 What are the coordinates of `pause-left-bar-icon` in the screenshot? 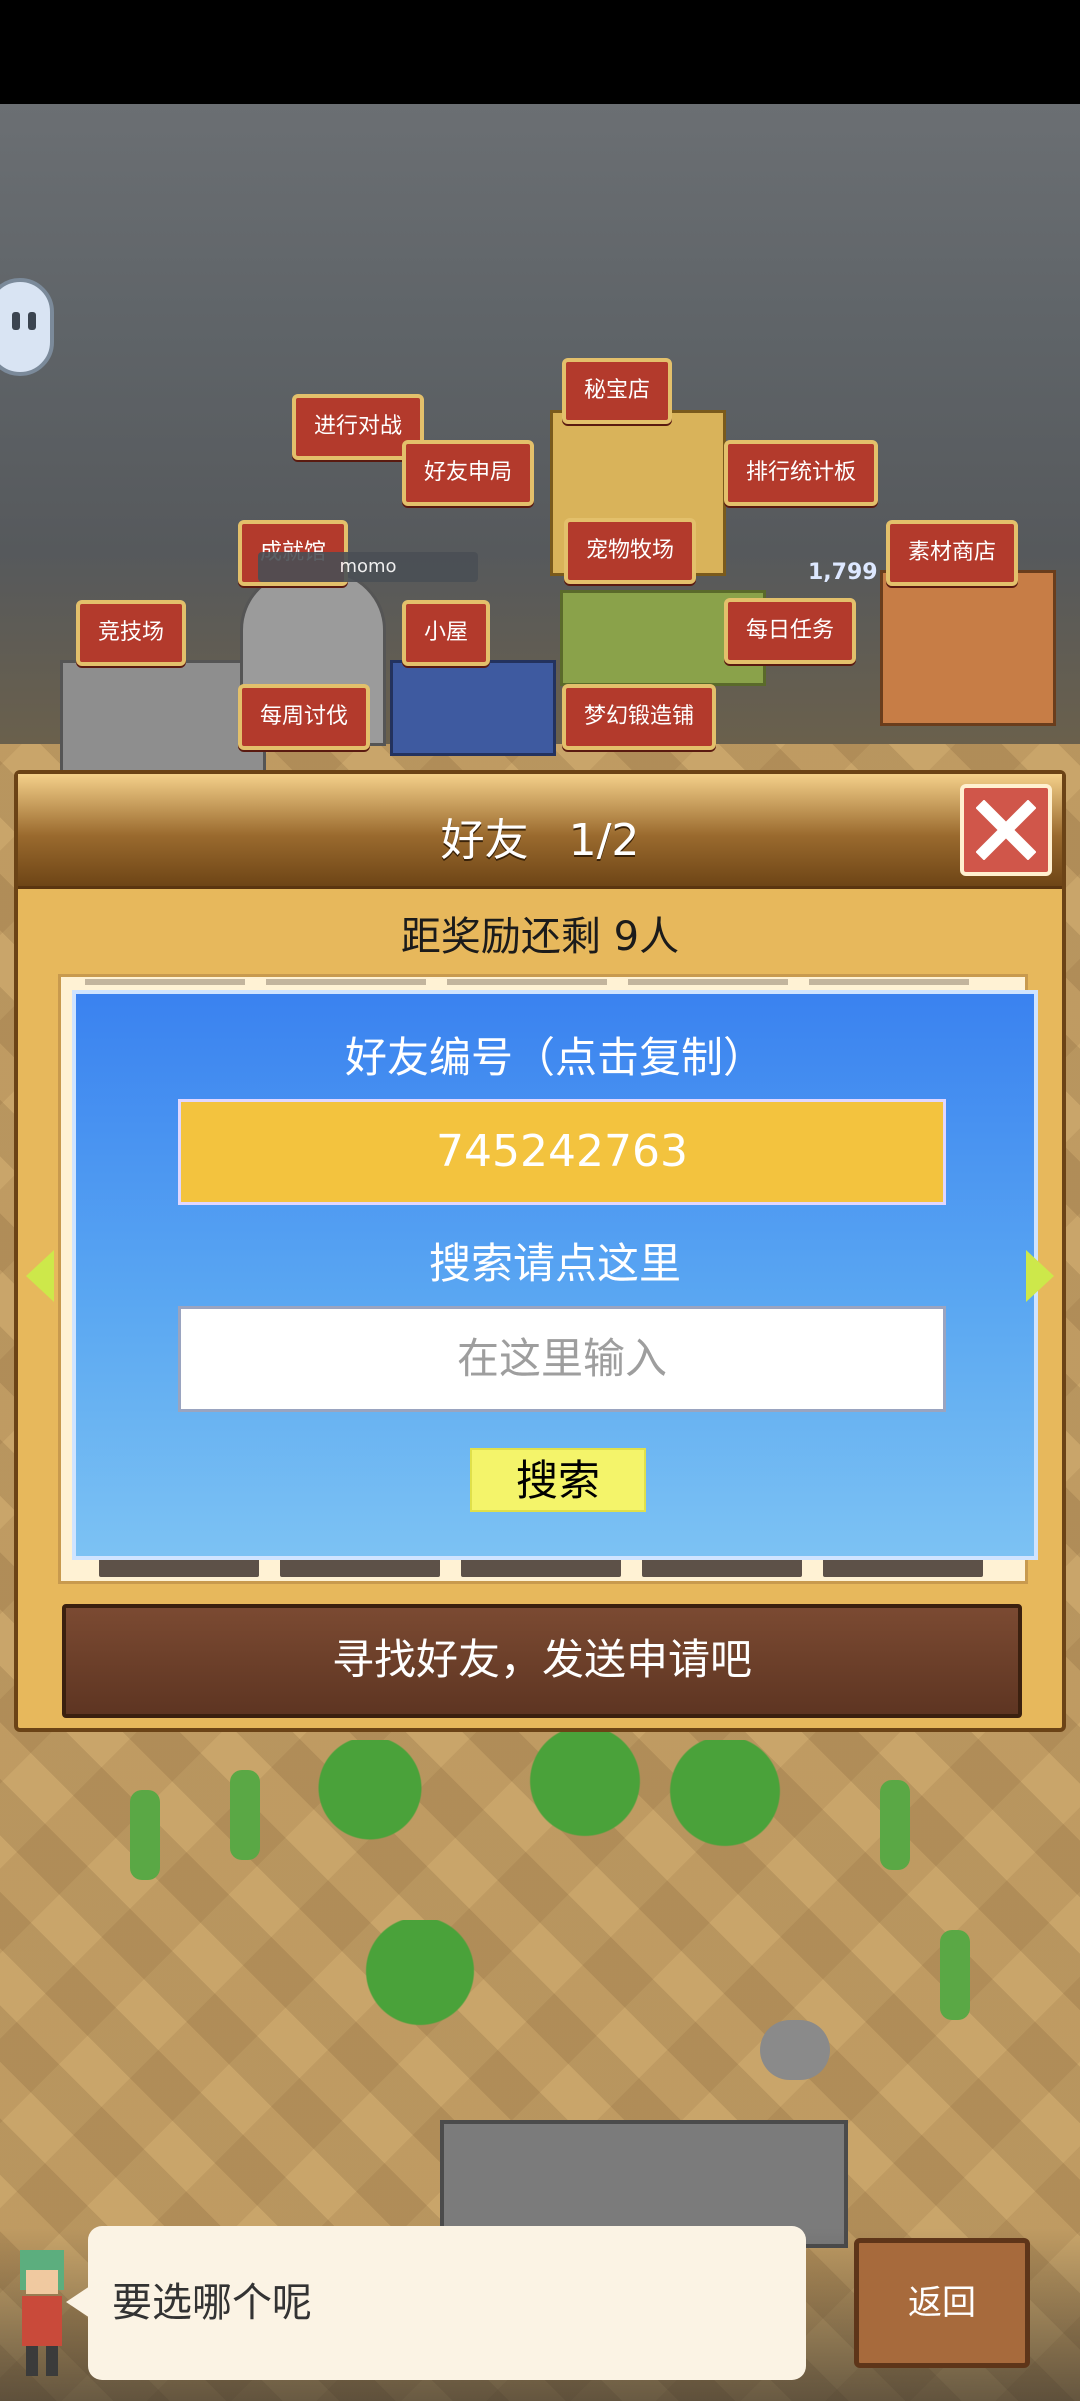 It's located at (16, 321).